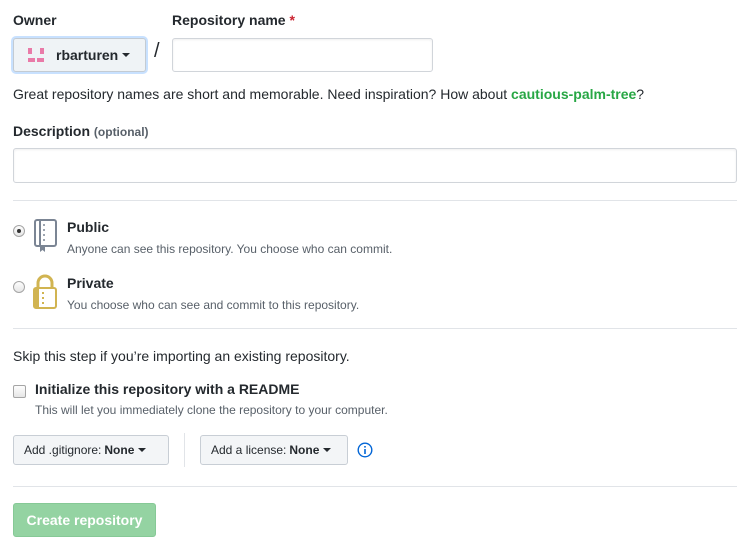 Image resolution: width=737 pixels, height=537 pixels. I want to click on owner-avatar-icon, so click(38, 55).